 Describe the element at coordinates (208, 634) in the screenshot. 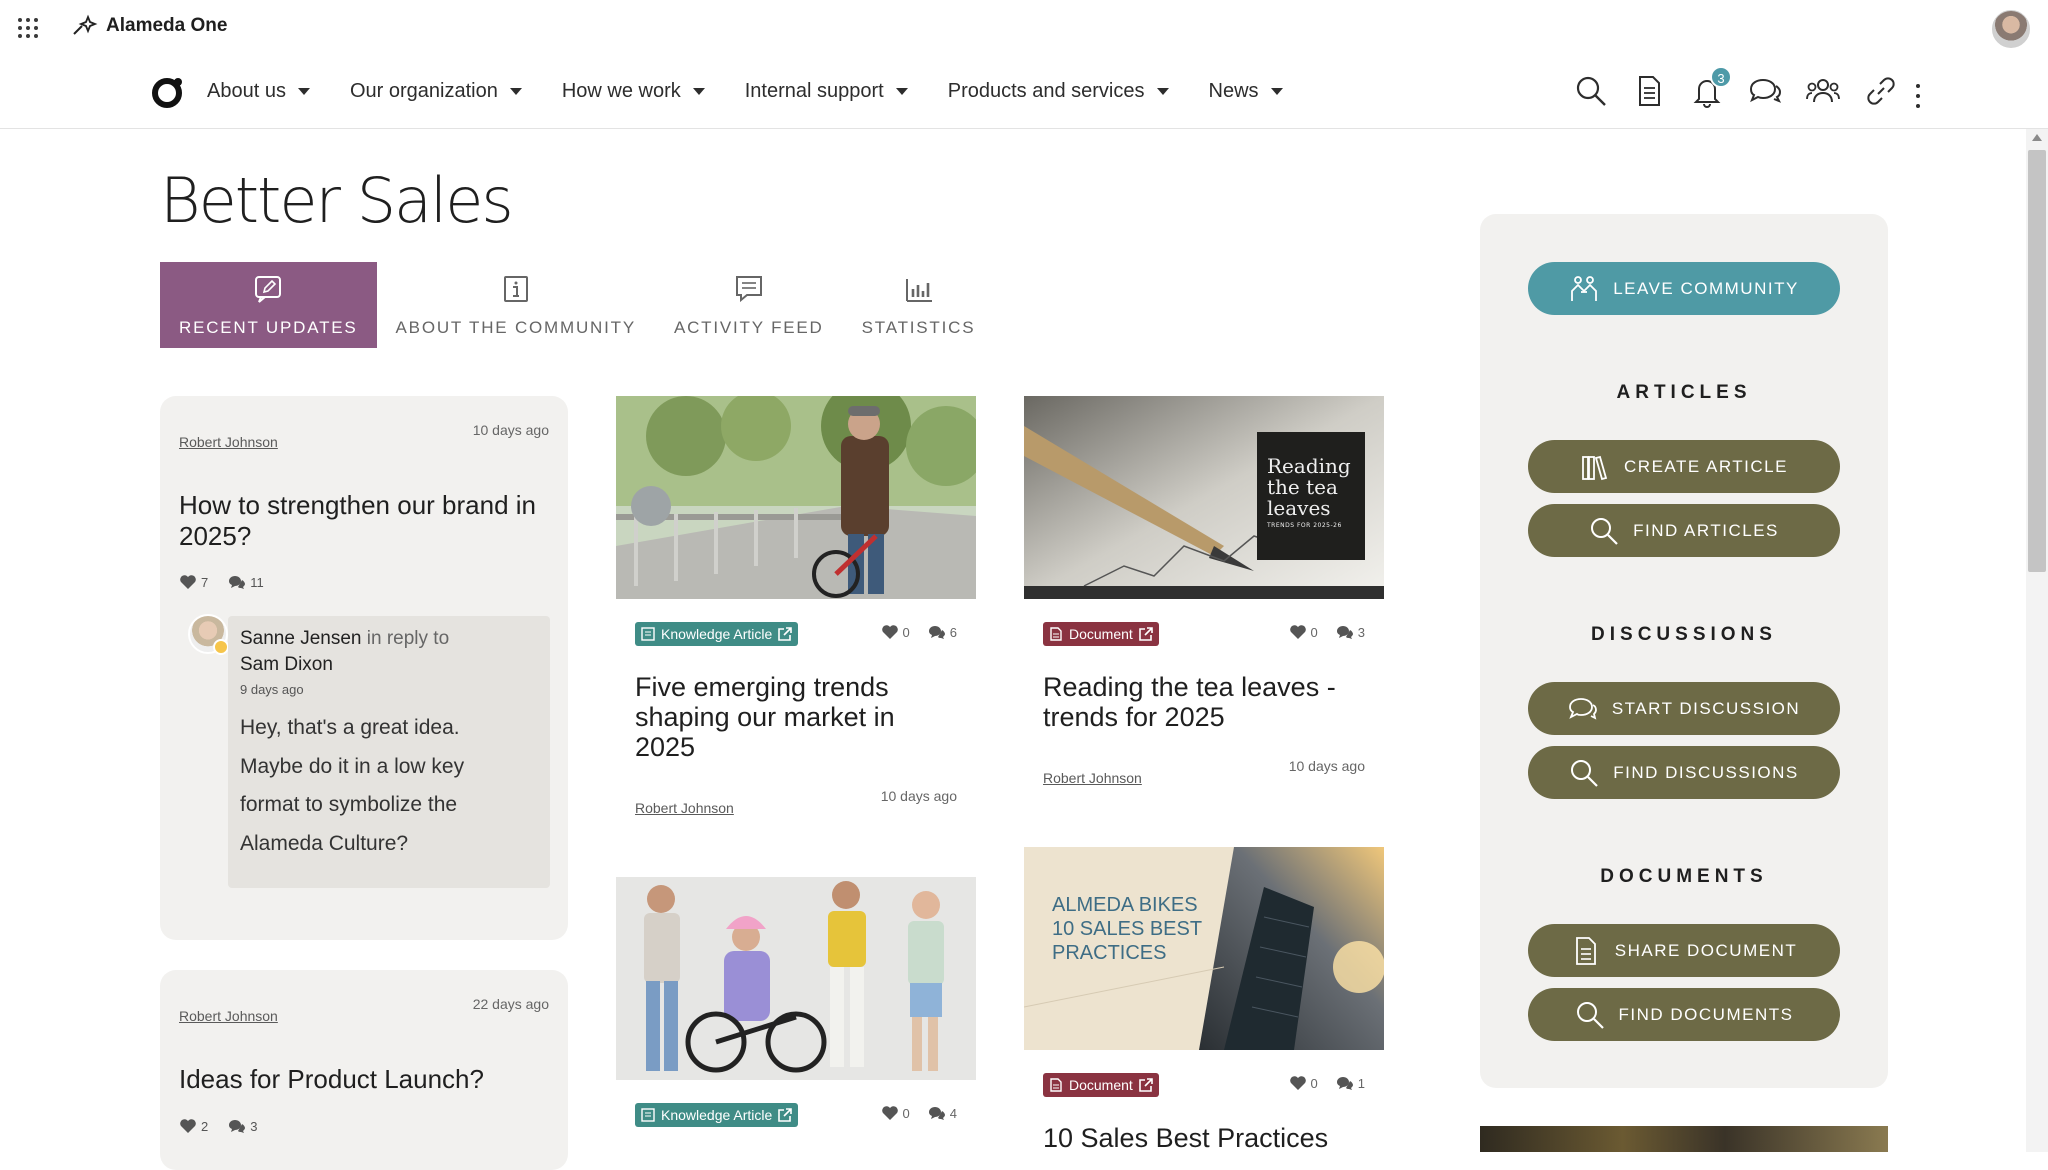

I see `reply-author-avatar` at that location.